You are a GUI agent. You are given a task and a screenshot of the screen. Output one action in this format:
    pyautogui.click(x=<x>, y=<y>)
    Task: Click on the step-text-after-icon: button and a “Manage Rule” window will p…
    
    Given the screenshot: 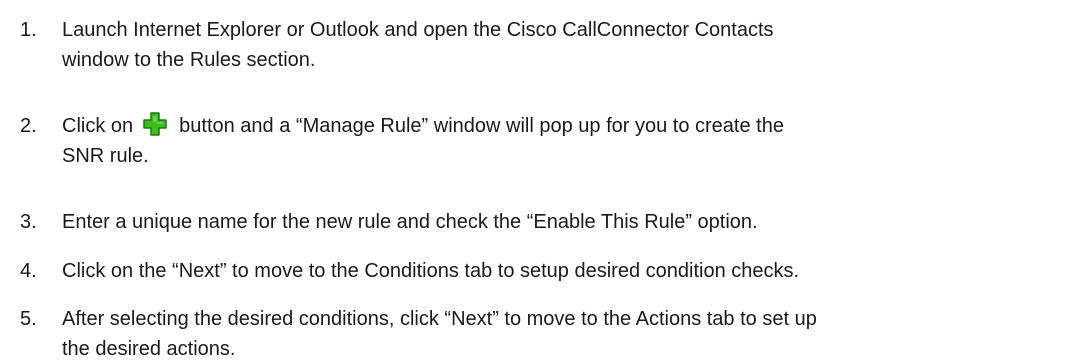 What is the action you would take?
    pyautogui.click(x=481, y=126)
    